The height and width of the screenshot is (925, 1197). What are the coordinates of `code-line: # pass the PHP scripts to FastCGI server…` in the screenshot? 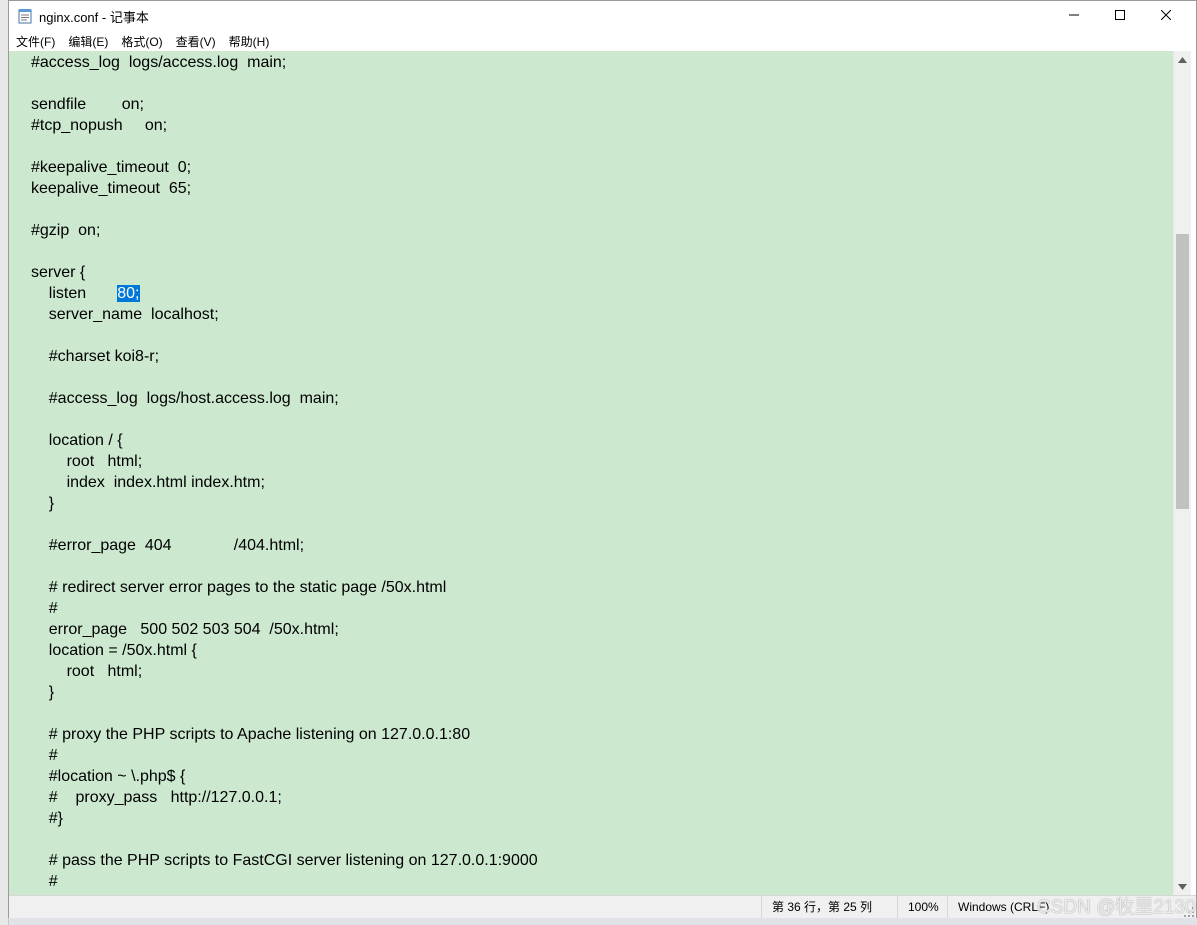 It's located at (284, 860).